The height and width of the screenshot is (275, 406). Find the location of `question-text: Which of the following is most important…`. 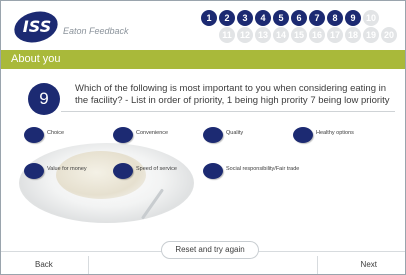

question-text: Which of the following is most important… is located at coordinates (232, 94).